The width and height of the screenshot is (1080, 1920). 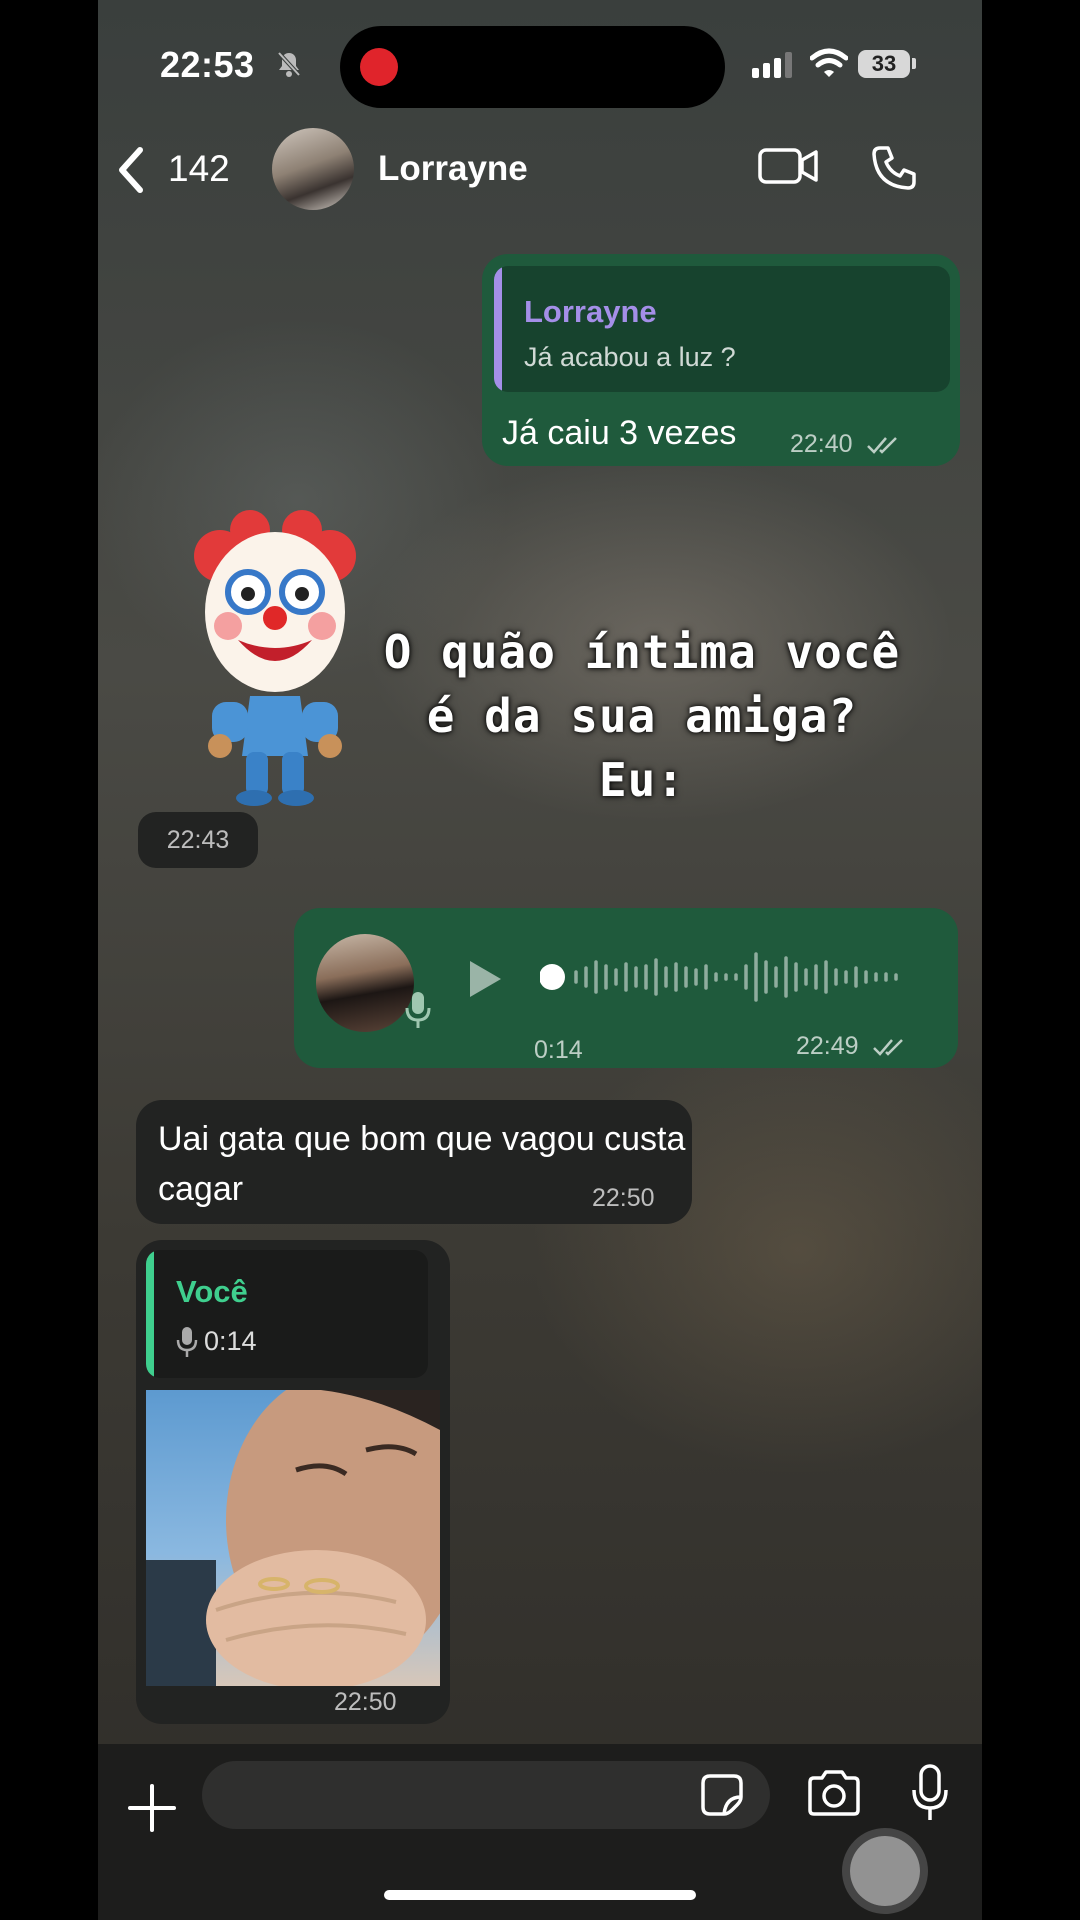 What do you see at coordinates (894, 168) in the screenshot?
I see `phone-call-icon` at bounding box center [894, 168].